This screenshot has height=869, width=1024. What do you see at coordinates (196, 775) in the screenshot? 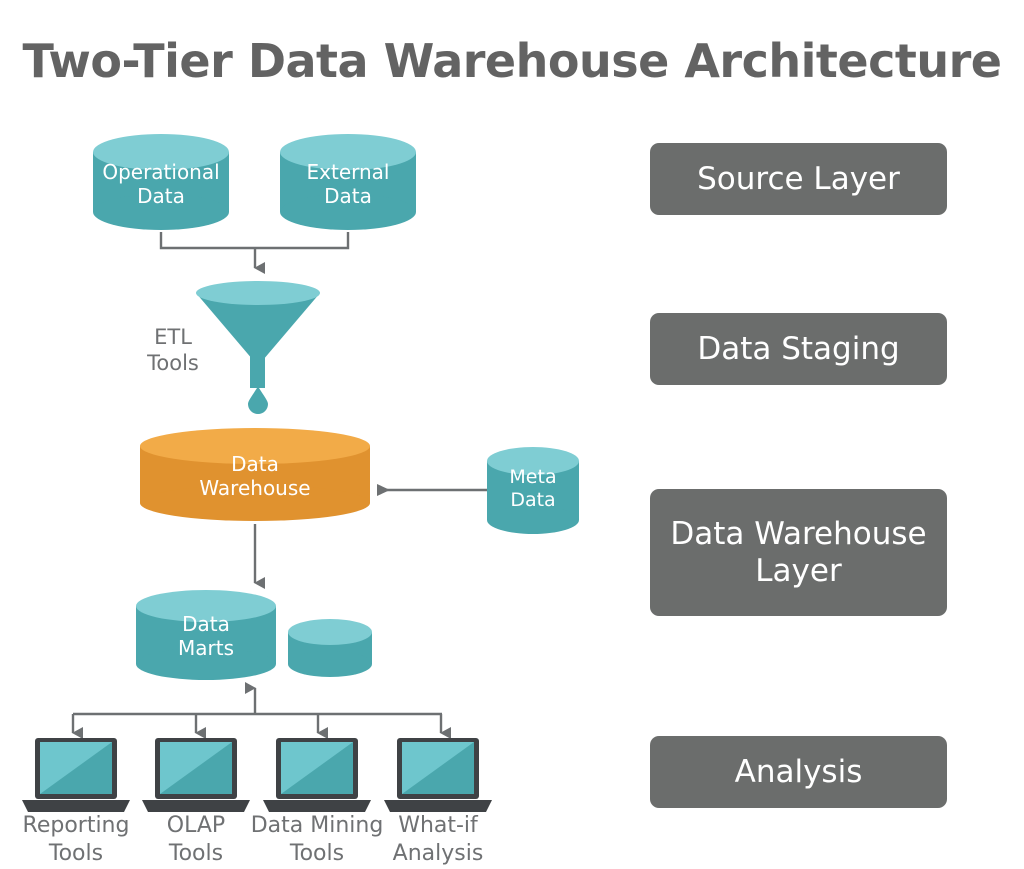
I see `laptop-icon-olap-tools` at bounding box center [196, 775].